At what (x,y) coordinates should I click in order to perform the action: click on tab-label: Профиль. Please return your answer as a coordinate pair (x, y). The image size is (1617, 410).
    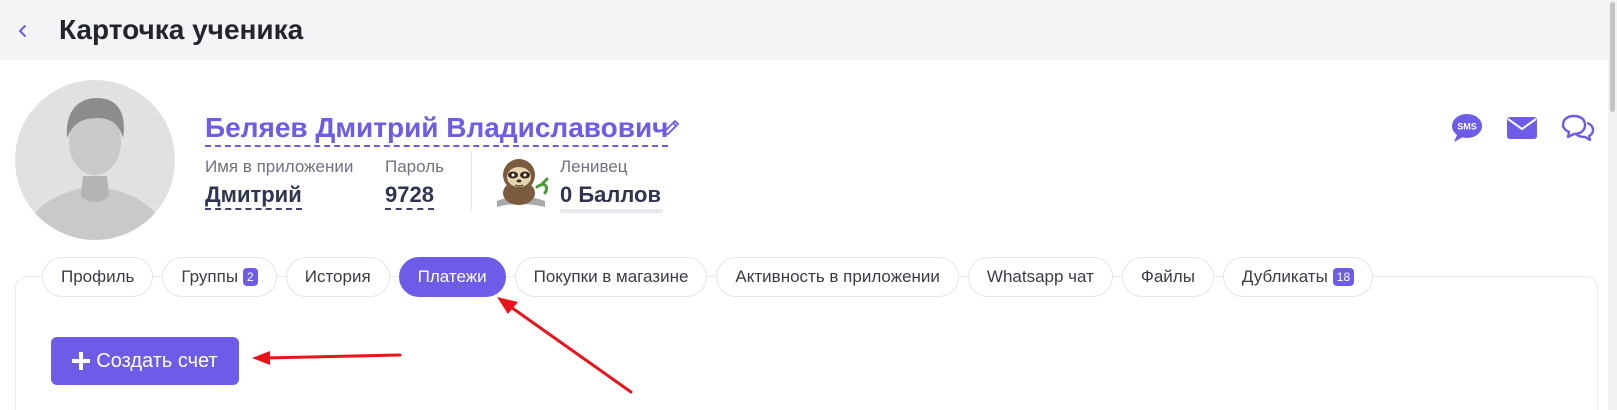
    Looking at the image, I should click on (98, 276).